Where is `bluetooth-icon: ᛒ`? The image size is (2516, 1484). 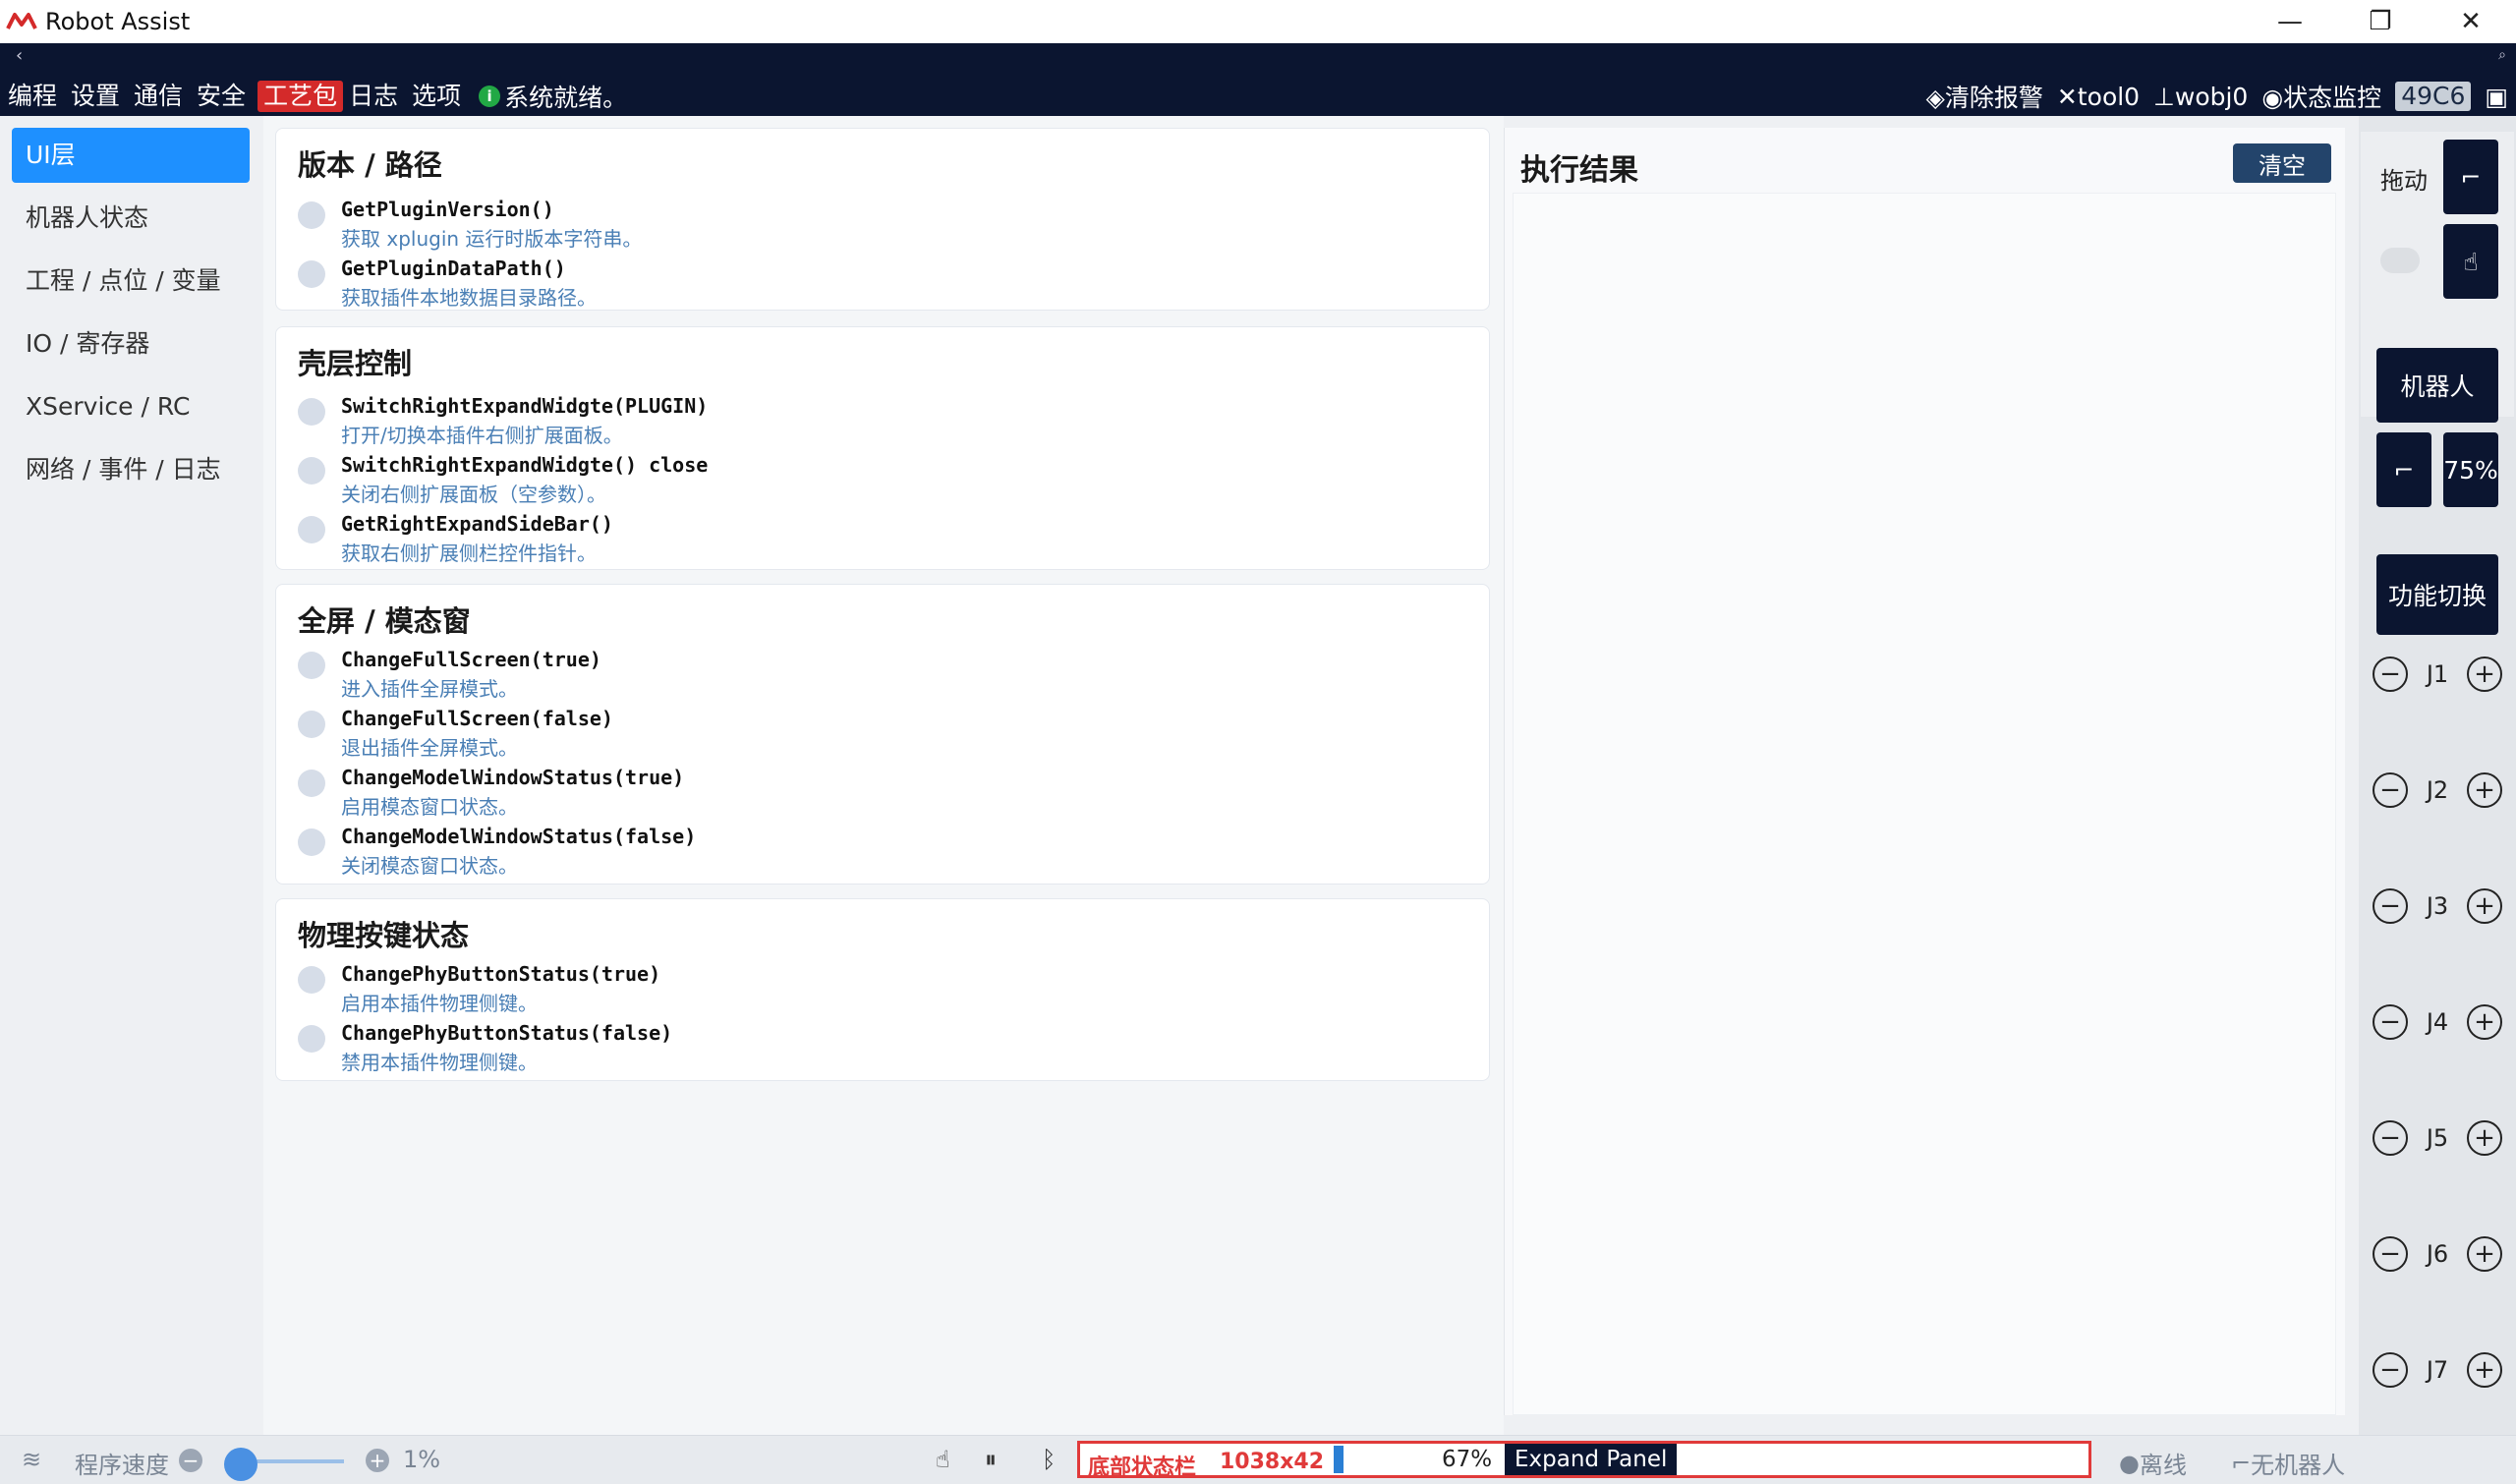 bluetooth-icon: ᛒ is located at coordinates (1049, 1459).